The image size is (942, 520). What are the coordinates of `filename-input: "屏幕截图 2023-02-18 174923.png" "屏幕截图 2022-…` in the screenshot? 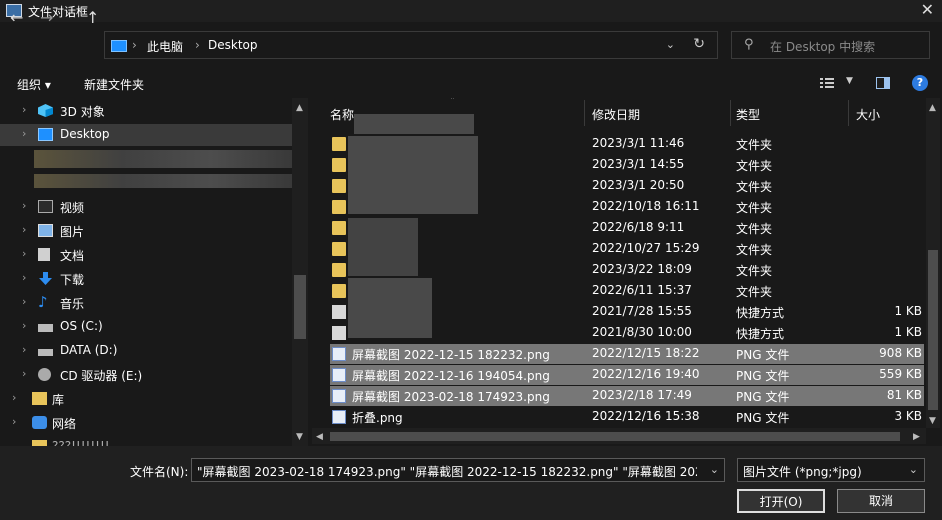 It's located at (458, 470).